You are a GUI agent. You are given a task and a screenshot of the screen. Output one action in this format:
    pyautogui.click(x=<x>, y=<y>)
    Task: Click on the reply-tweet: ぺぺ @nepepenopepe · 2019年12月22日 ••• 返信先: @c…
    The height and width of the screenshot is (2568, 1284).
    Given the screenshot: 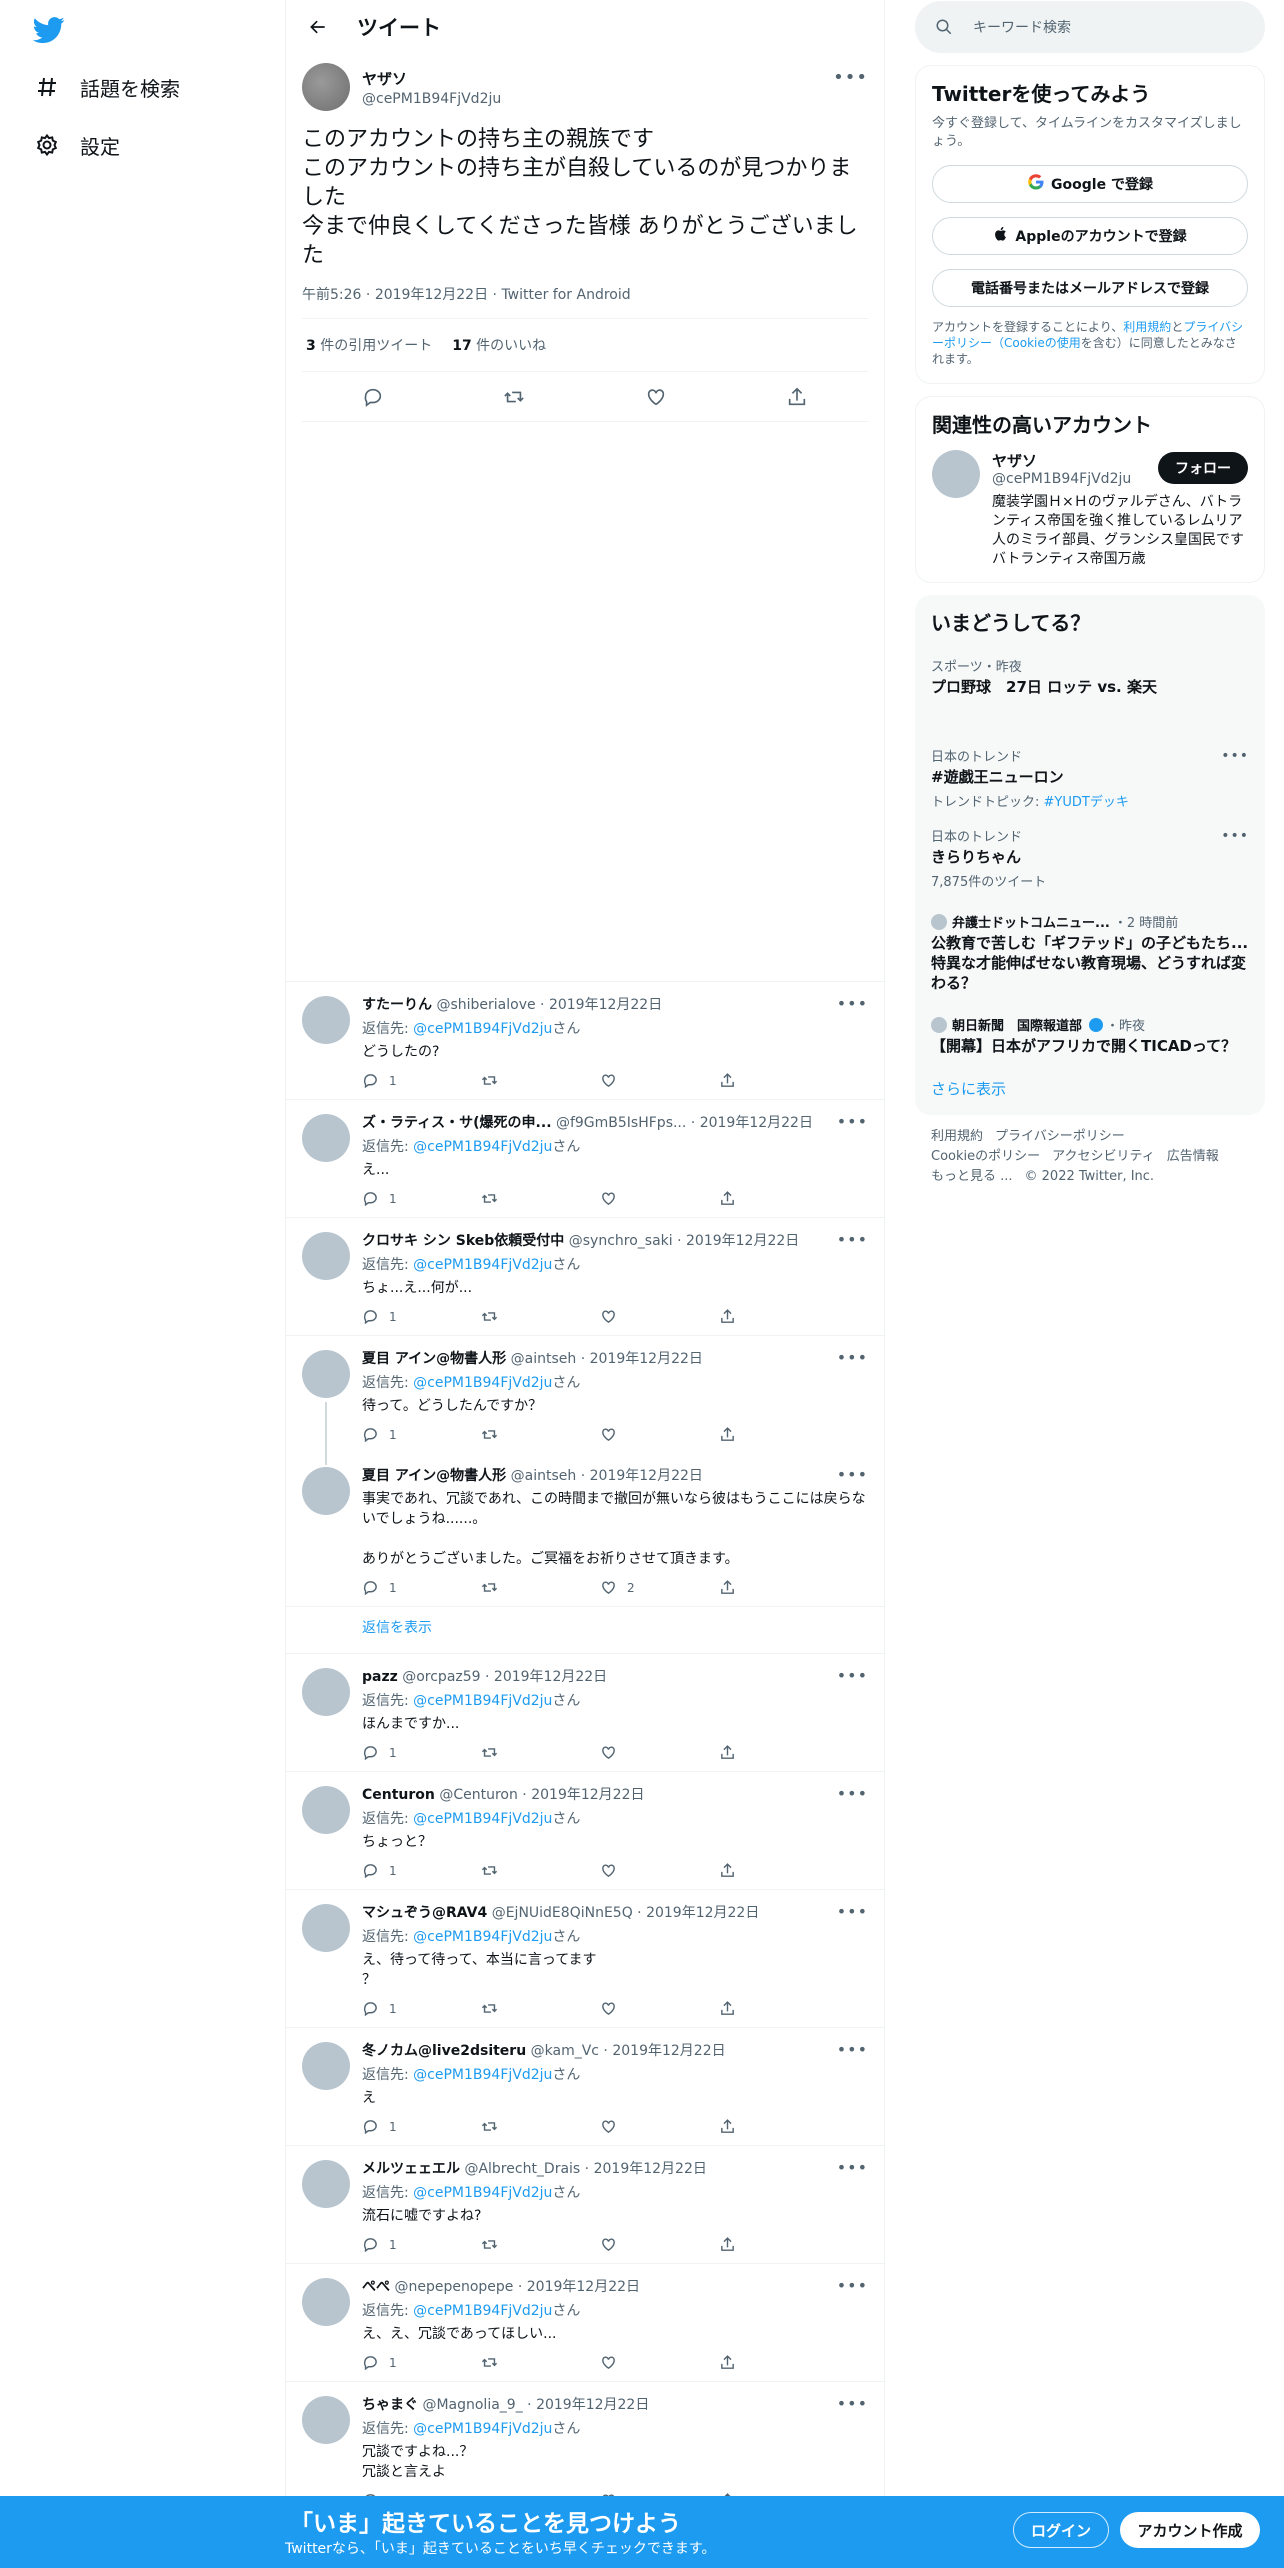 What is the action you would take?
    pyautogui.click(x=585, y=2323)
    